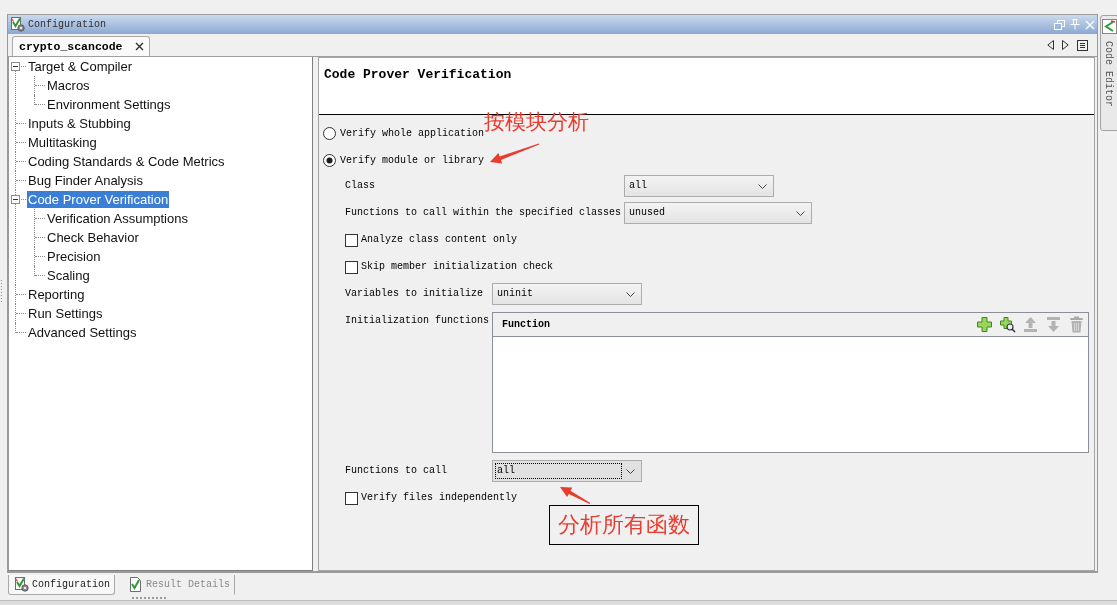 The image size is (1117, 605). I want to click on field-label: Variables to initialize, so click(415, 294).